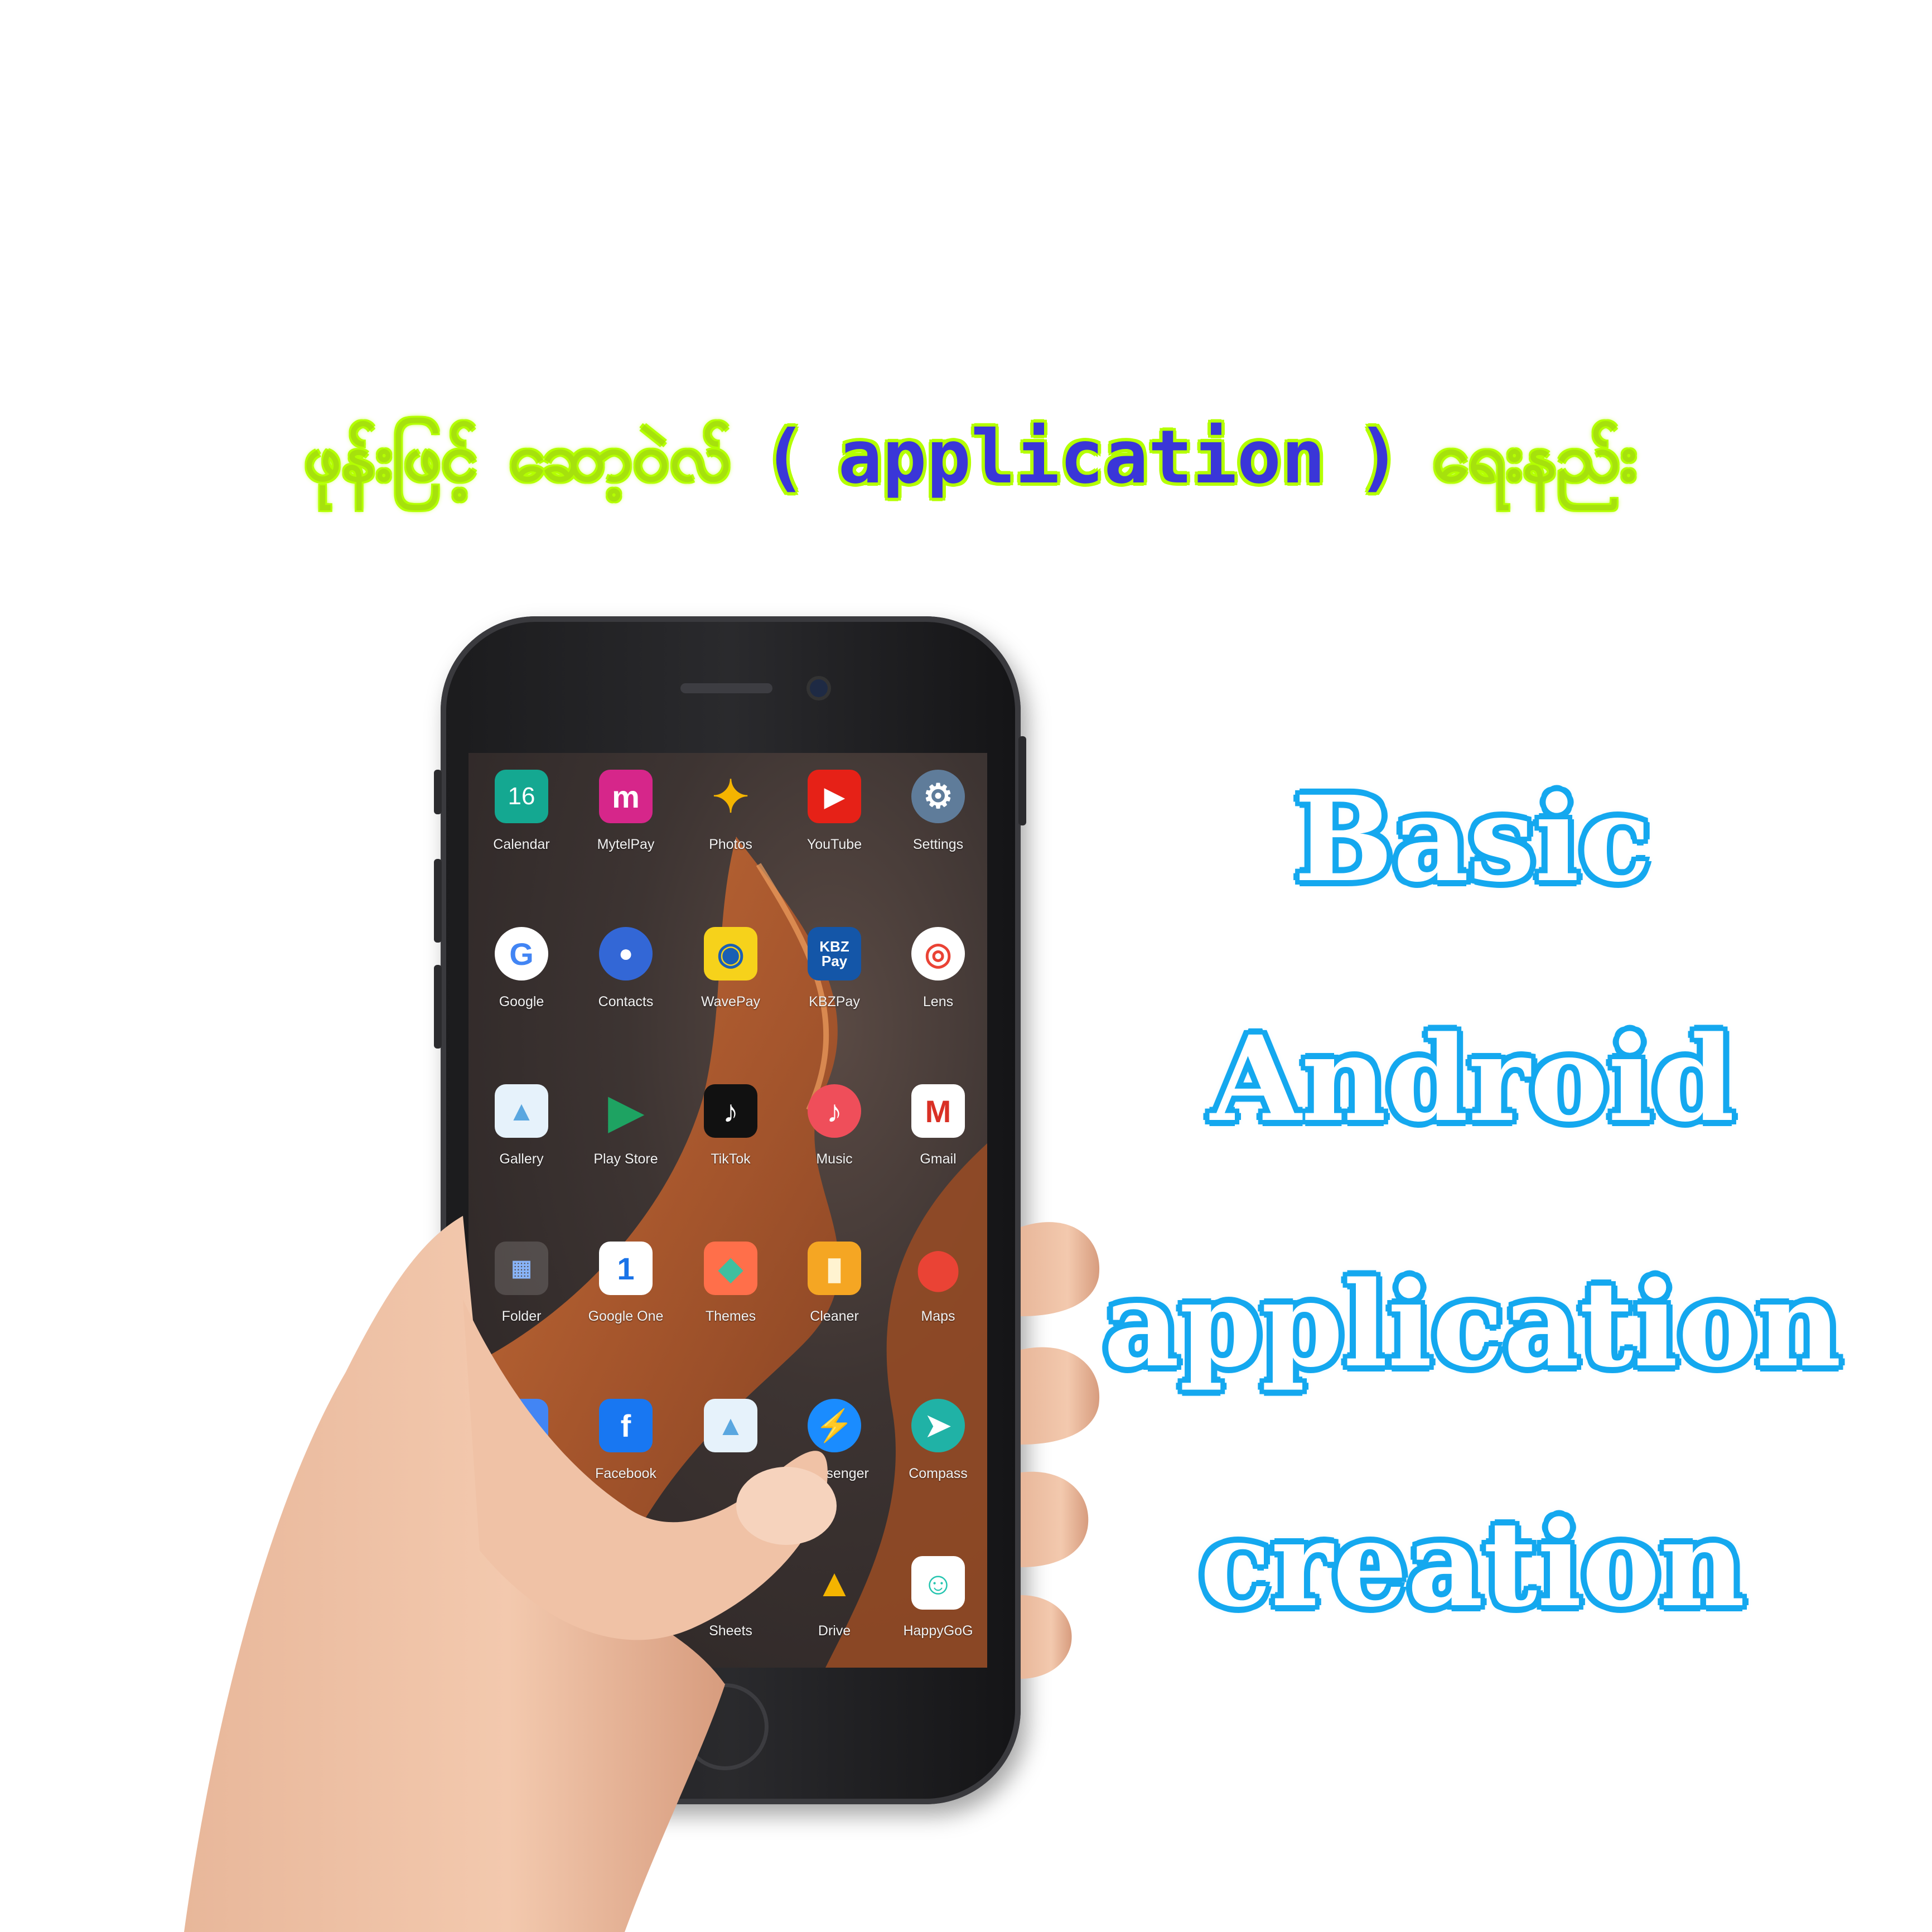  What do you see at coordinates (731, 1002) in the screenshot?
I see `app-label: WavePay` at bounding box center [731, 1002].